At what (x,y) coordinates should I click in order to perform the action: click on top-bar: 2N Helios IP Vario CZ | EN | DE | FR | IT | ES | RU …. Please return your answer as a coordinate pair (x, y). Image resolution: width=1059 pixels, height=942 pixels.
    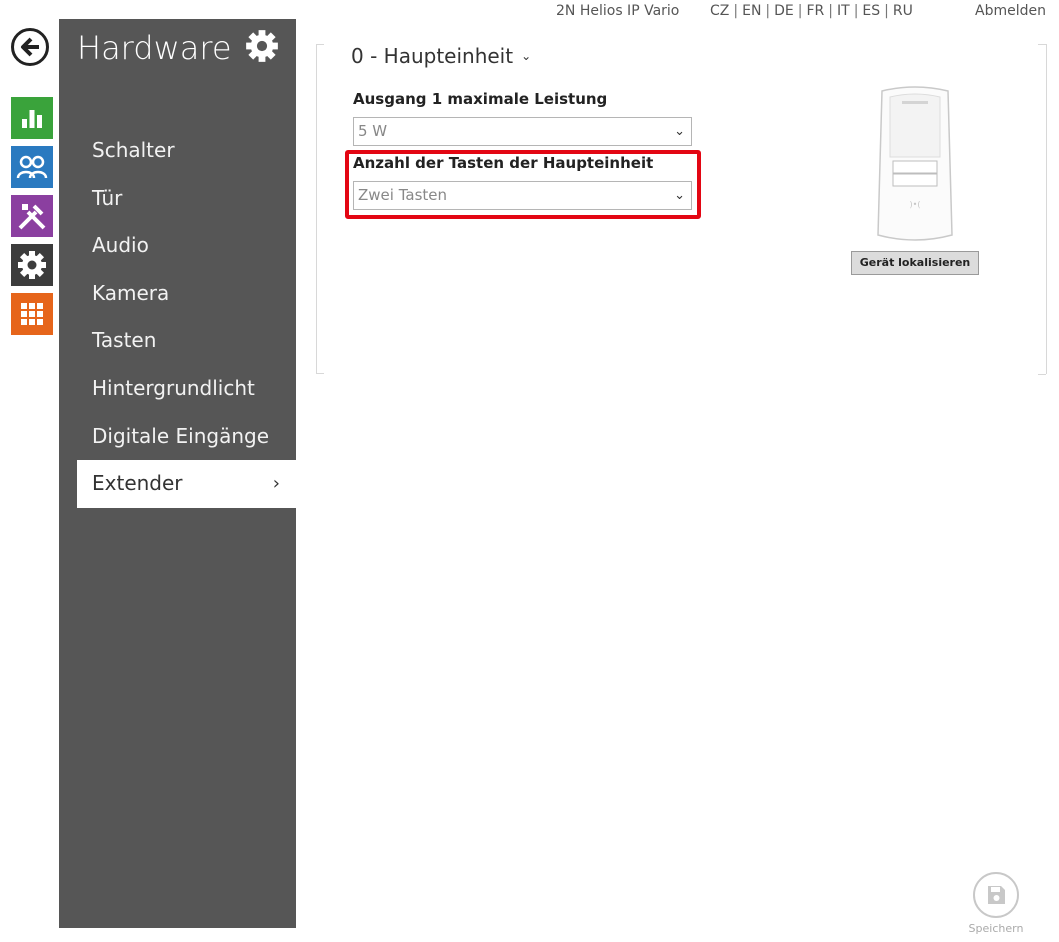
    Looking at the image, I should click on (679, 12).